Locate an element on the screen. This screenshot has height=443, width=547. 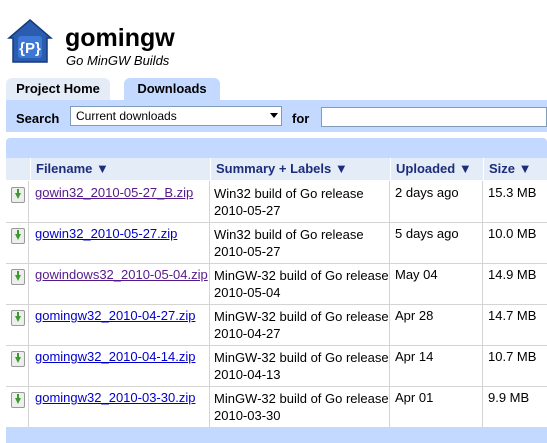
filename-link: gomingw32_2010-04-27.zip is located at coordinates (115, 315).